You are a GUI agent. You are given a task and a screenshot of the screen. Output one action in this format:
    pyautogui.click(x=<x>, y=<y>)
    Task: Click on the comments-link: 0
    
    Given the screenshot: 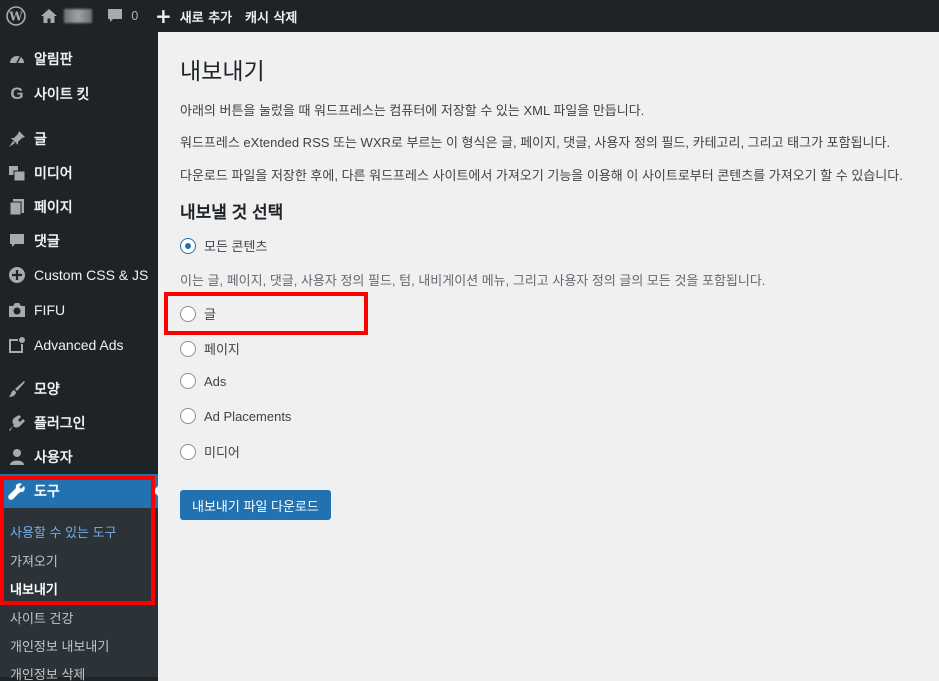 What is the action you would take?
    pyautogui.click(x=123, y=16)
    